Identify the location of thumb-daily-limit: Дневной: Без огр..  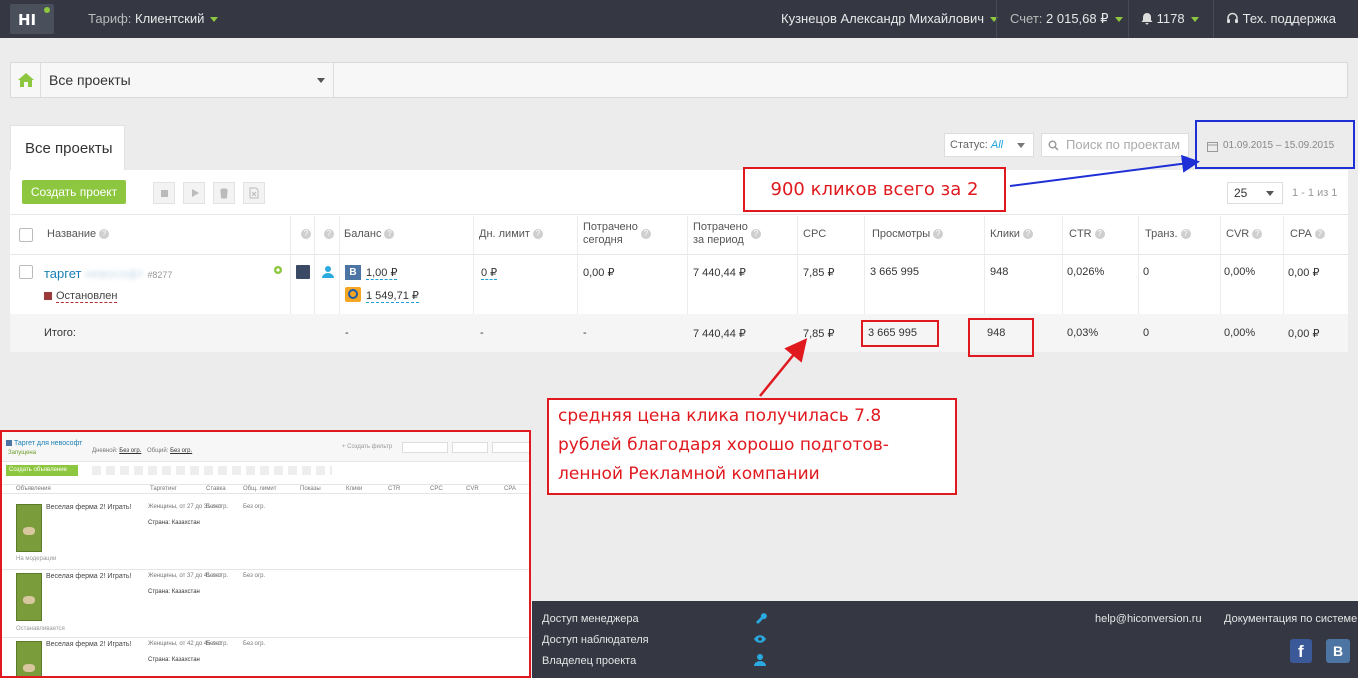
(117, 451).